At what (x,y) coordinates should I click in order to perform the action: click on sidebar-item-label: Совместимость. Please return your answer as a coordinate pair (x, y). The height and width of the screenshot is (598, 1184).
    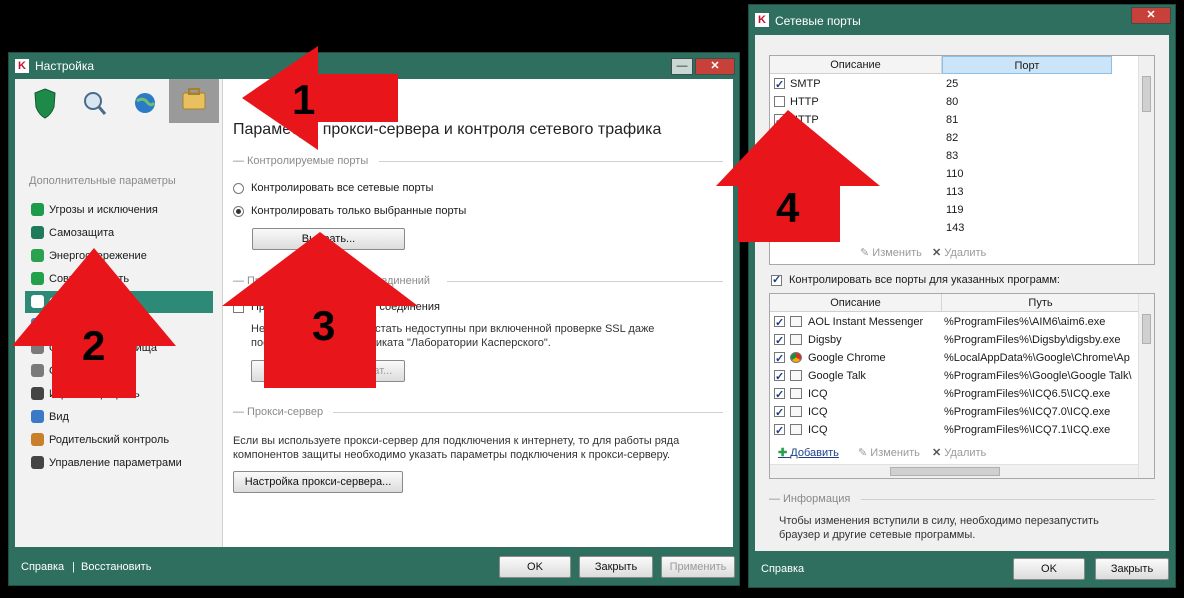
    Looking at the image, I should click on (89, 279).